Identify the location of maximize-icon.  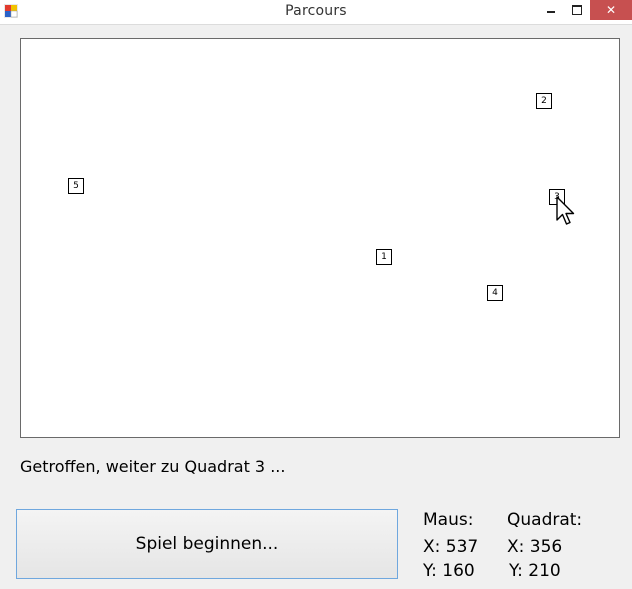
(577, 10).